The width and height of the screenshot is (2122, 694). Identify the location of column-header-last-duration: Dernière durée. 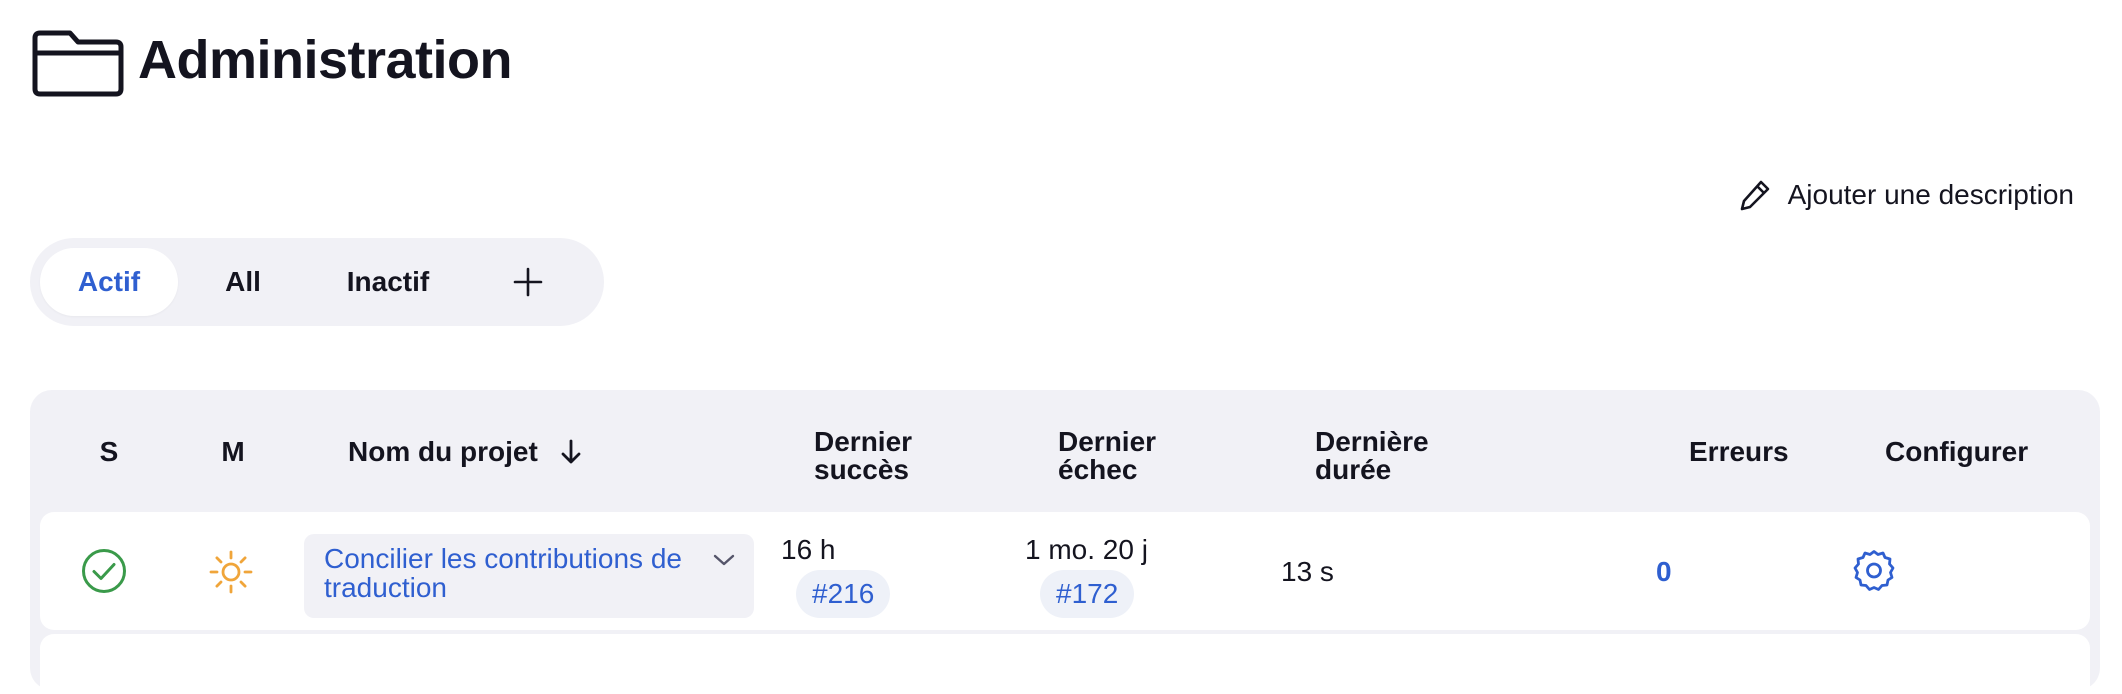
(1372, 456).